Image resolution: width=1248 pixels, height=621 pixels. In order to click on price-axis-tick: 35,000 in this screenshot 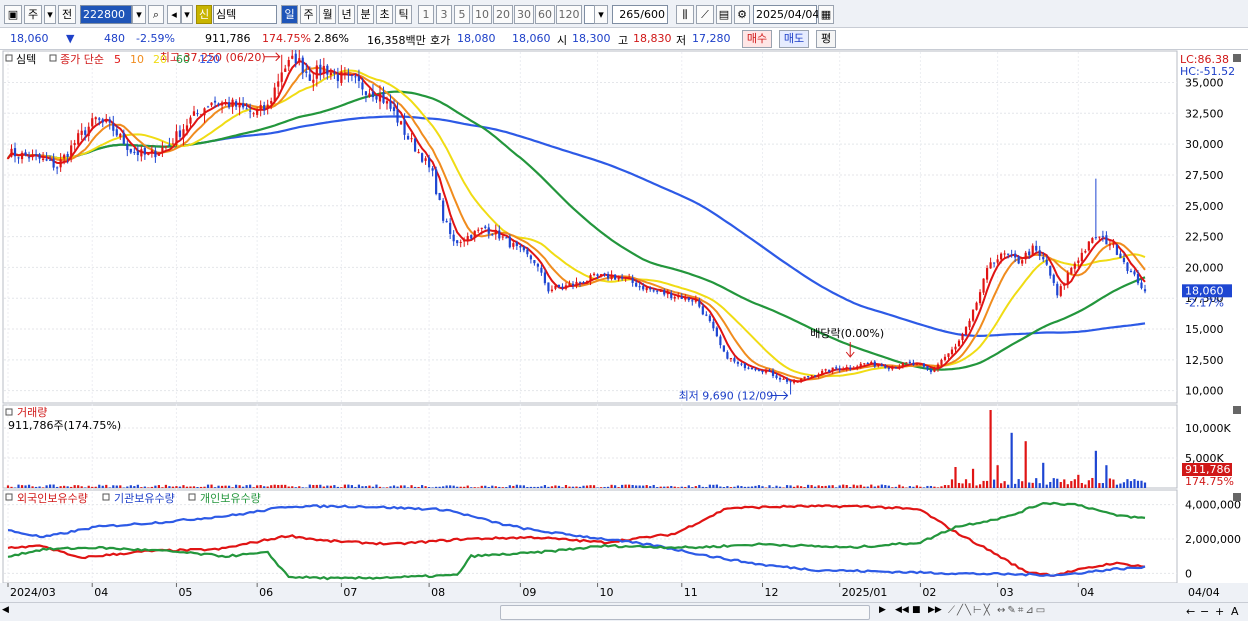, I will do `click(1204, 82)`.